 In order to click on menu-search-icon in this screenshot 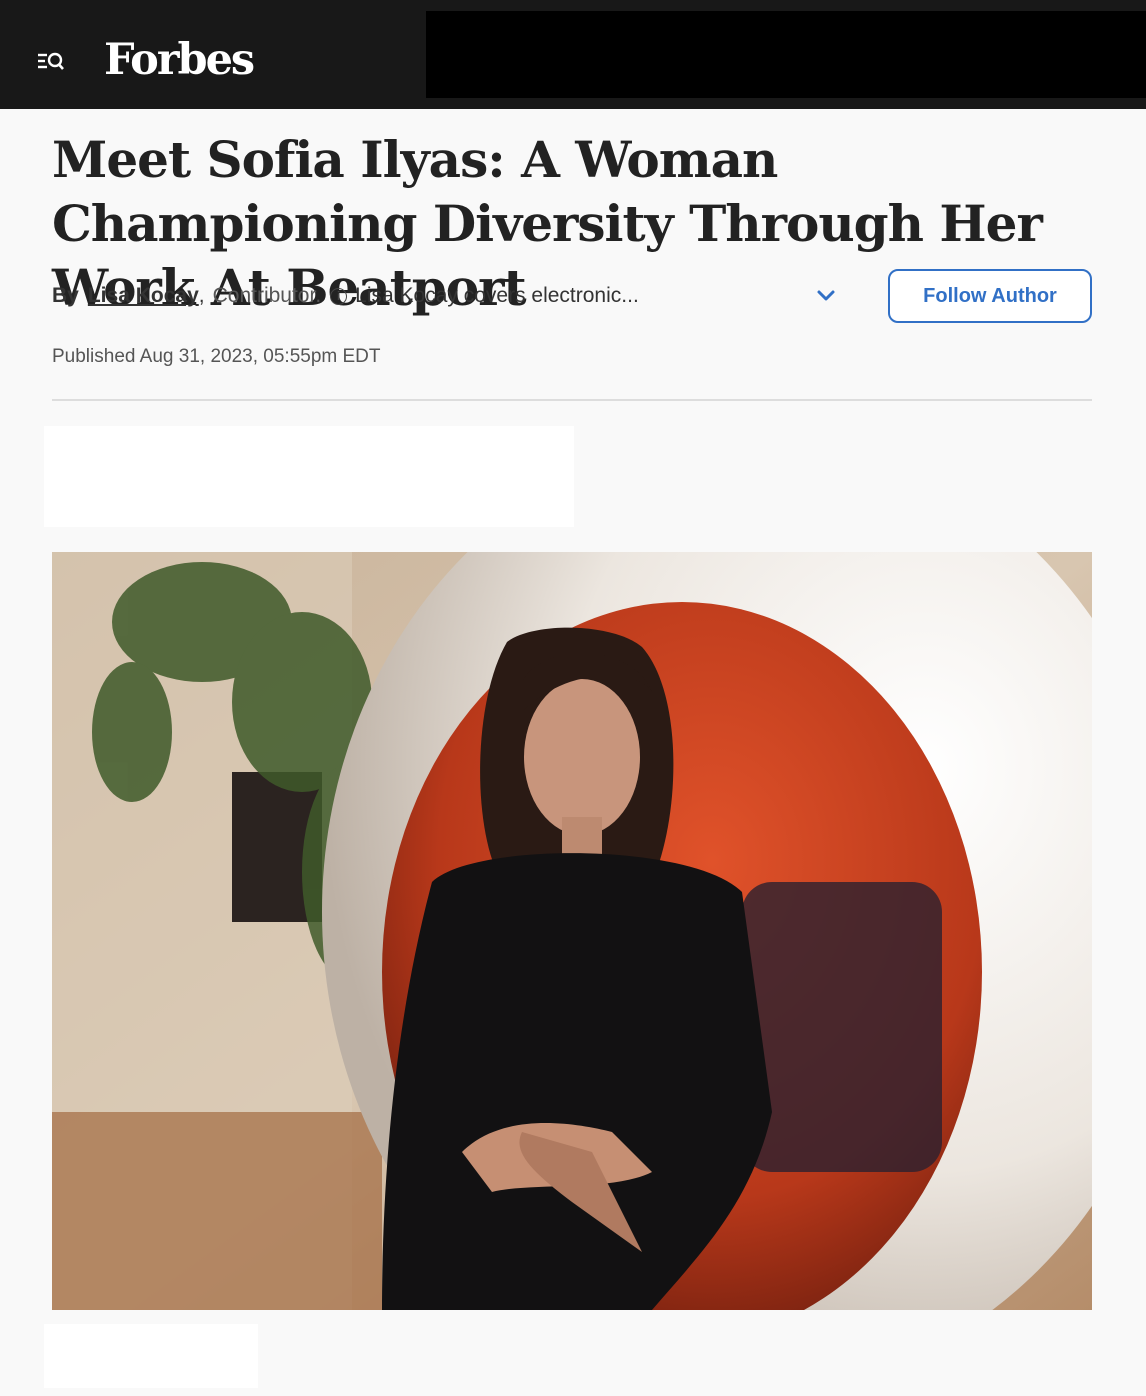, I will do `click(51, 61)`.